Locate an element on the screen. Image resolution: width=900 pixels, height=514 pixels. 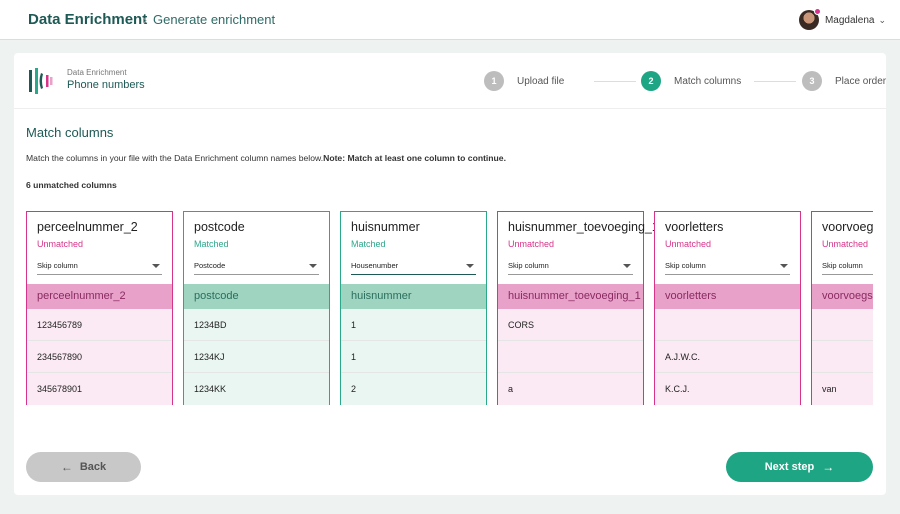
user-name: Magdalena is located at coordinates (849, 20).